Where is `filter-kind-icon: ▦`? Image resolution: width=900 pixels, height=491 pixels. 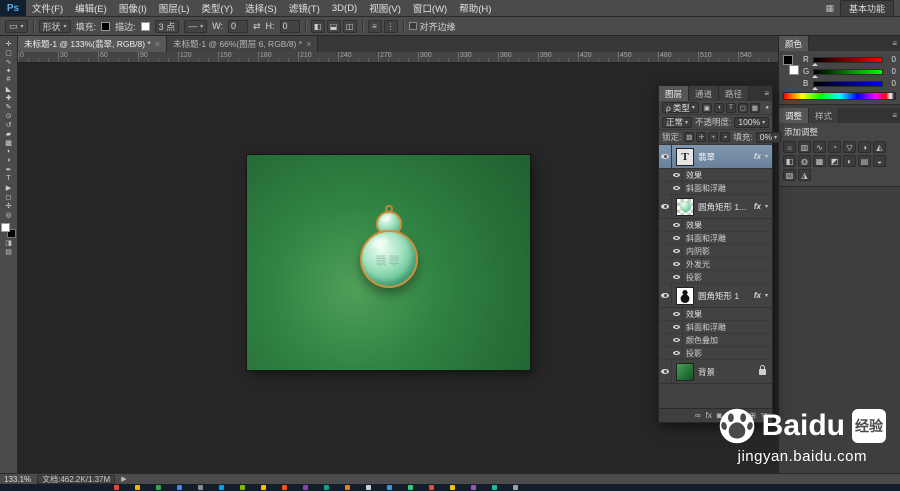
filter-kind-icon: ▦ is located at coordinates (754, 107).